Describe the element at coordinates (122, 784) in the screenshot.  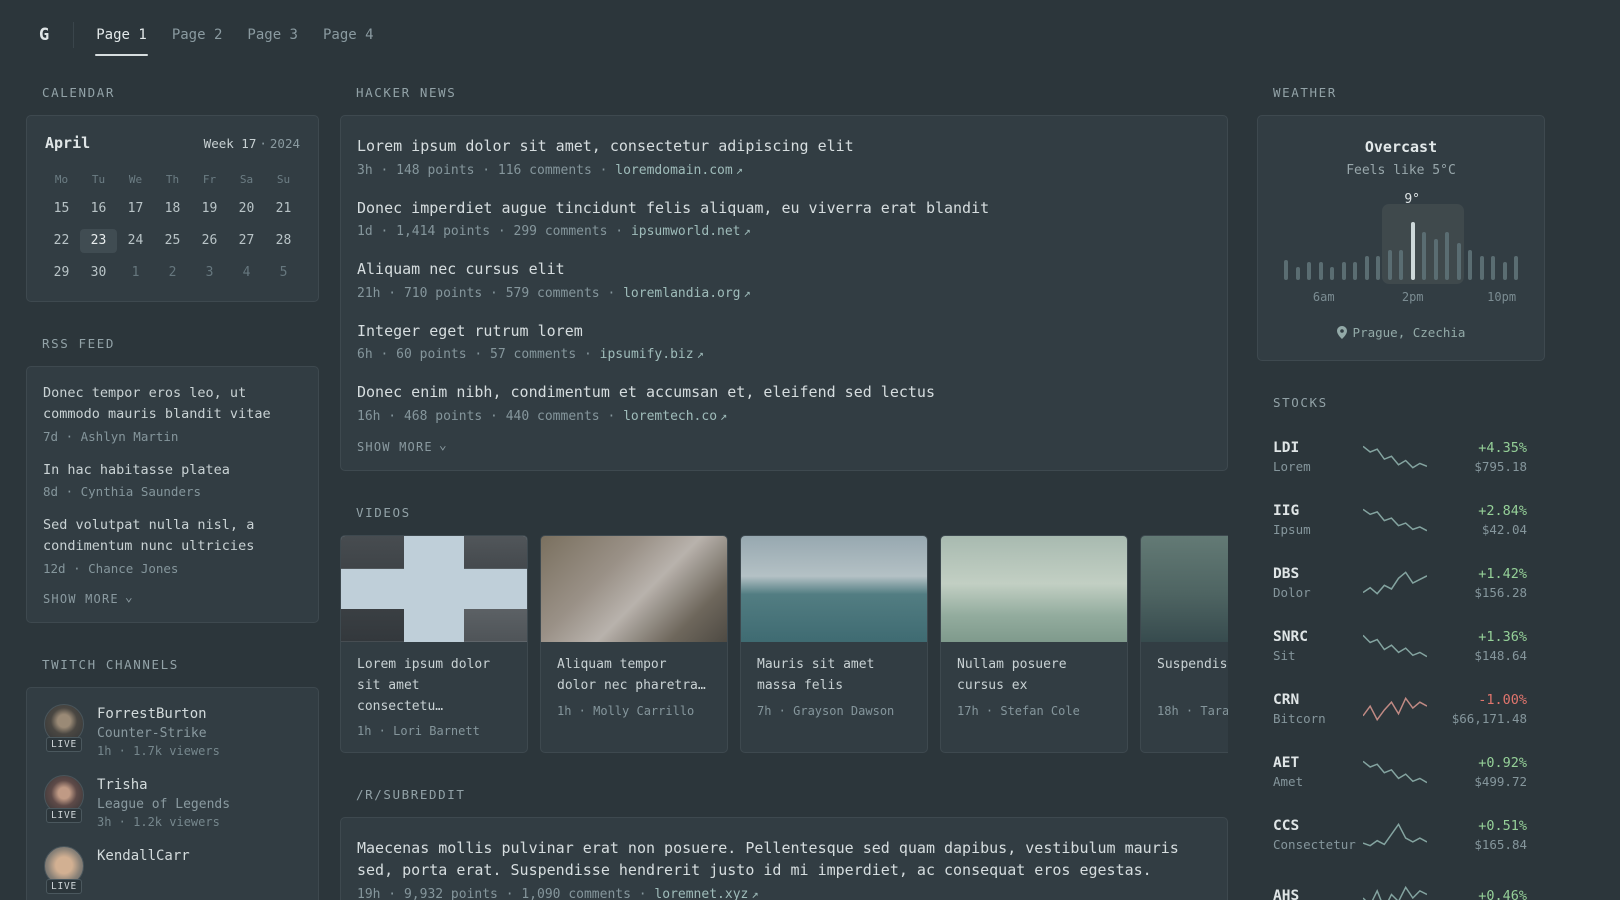
I see `channel-name: Trisha` at that location.